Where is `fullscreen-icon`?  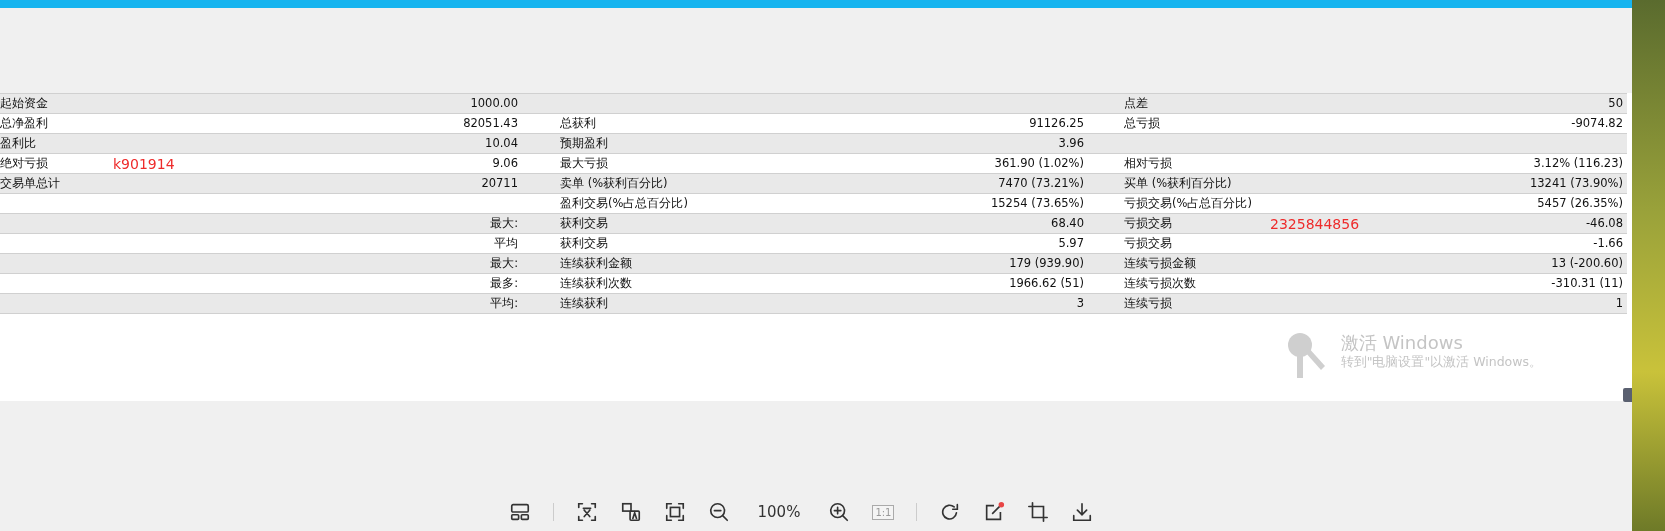 fullscreen-icon is located at coordinates (674, 512).